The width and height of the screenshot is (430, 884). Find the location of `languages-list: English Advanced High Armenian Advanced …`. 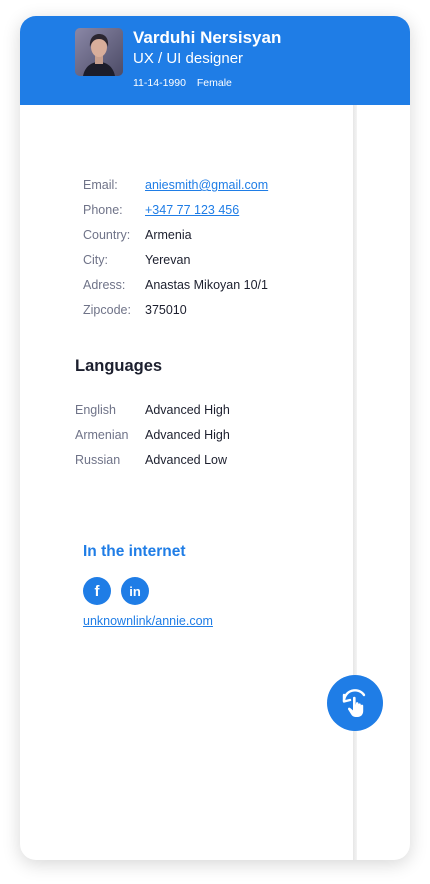

languages-list: English Advanced High Armenian Advanced … is located at coordinates (152, 439).